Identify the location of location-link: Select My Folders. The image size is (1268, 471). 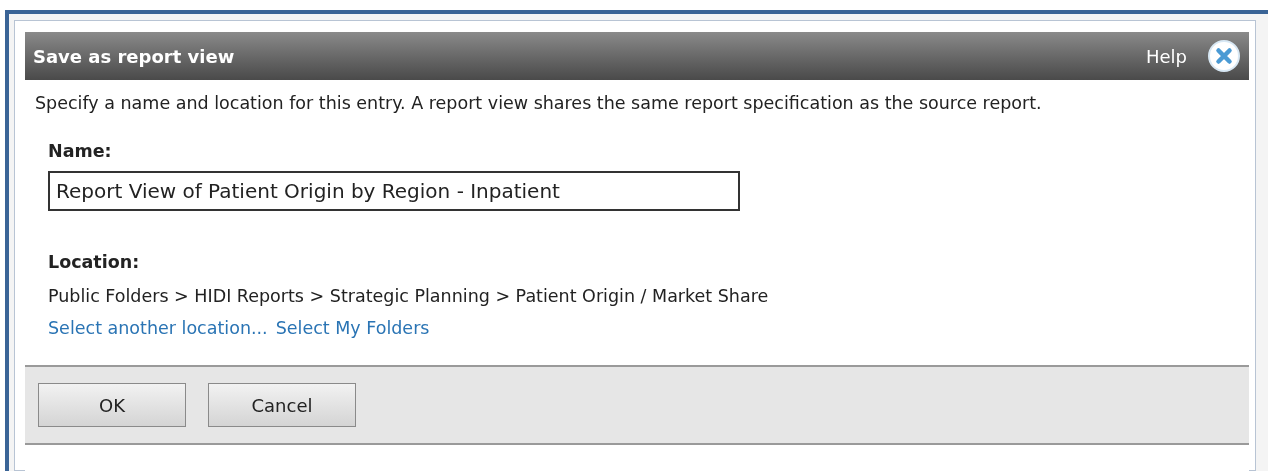
(352, 328).